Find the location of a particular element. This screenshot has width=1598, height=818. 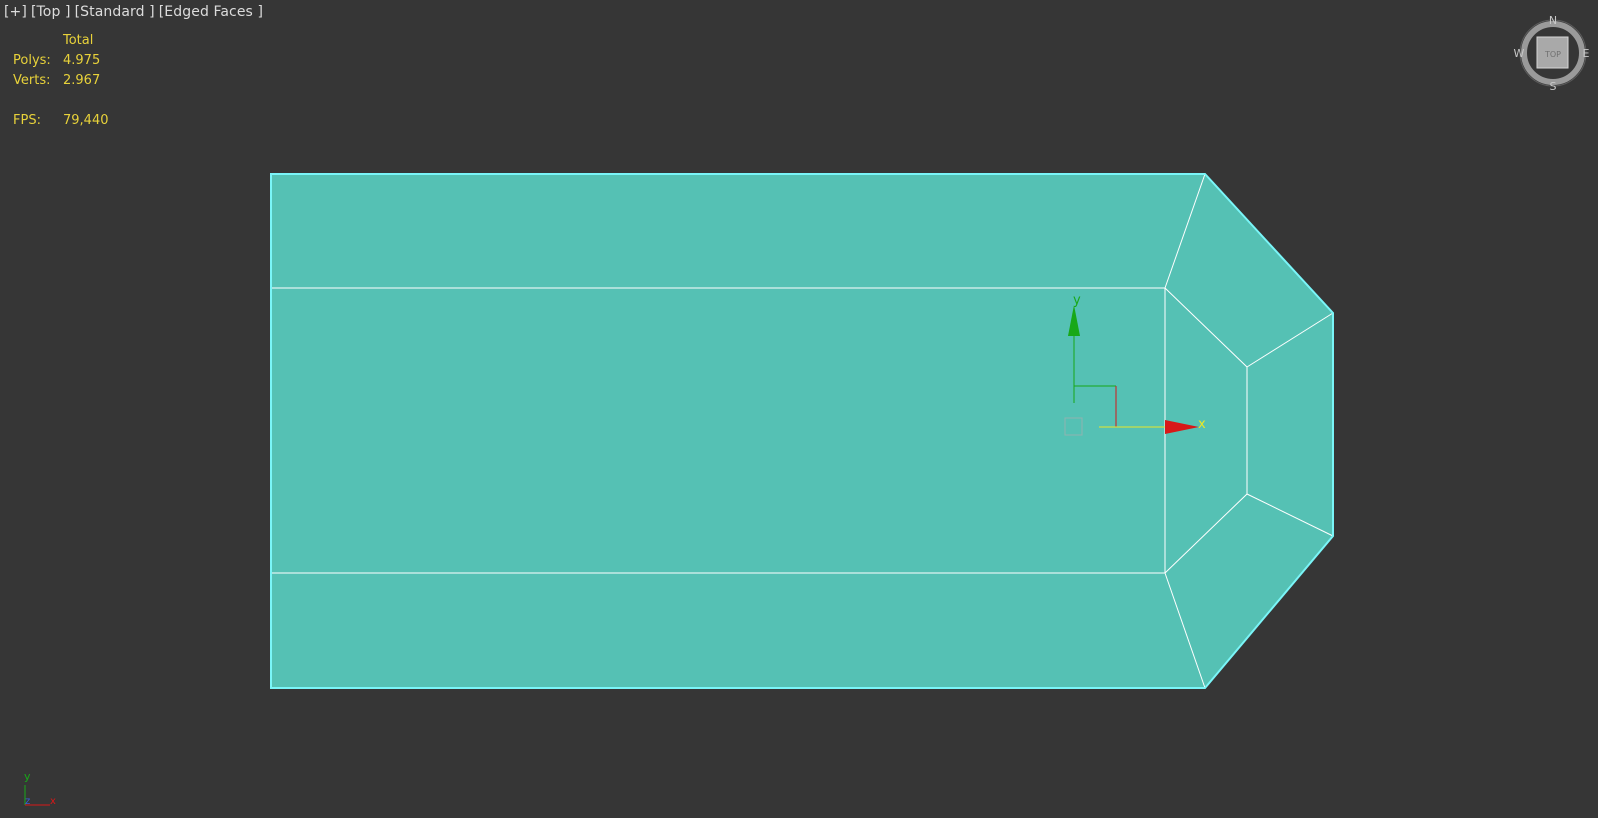

world-axis-x-label: x is located at coordinates (53, 801).